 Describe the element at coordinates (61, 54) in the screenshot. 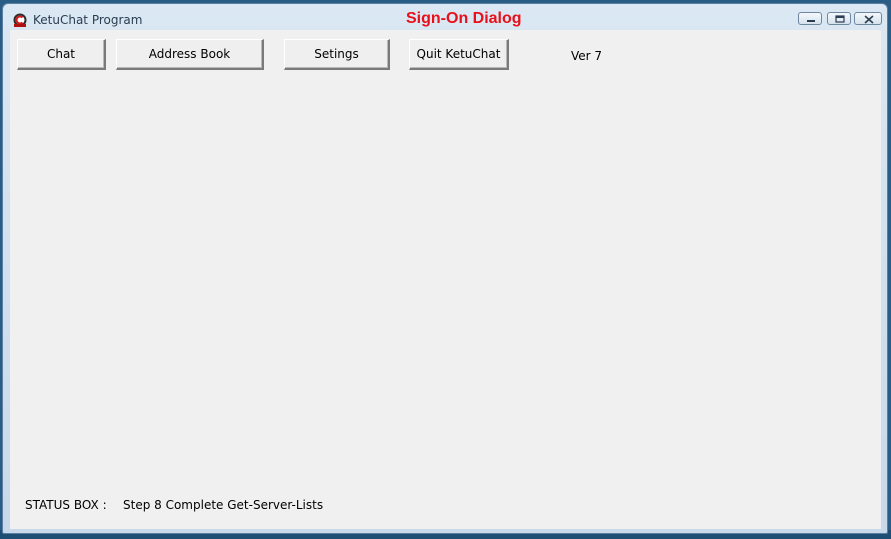

I see `chat-button: Chat` at that location.